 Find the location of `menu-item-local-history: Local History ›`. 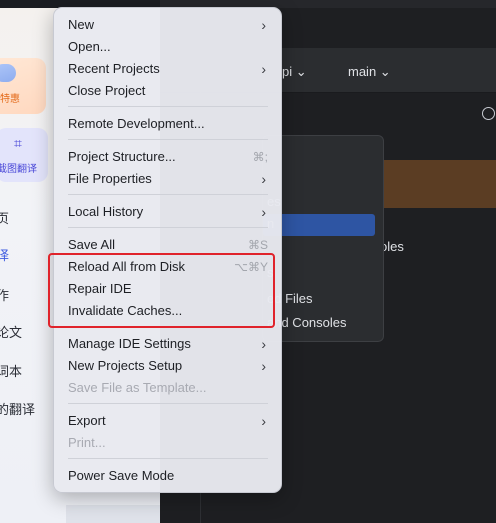

menu-item-local-history: Local History › is located at coordinates (168, 212).